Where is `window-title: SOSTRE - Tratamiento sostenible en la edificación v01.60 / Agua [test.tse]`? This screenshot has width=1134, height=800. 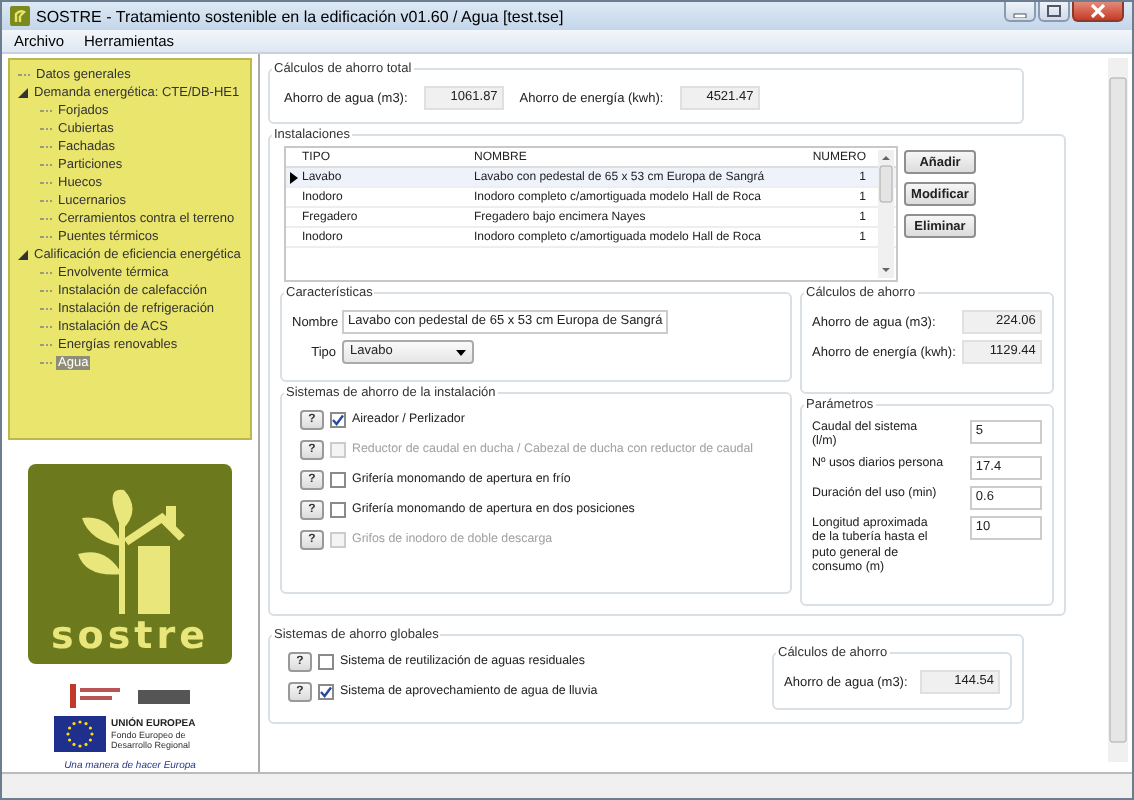 window-title: SOSTRE - Tratamiento sostenible en la edificación v01.60 / Agua [test.tse] is located at coordinates (301, 16).